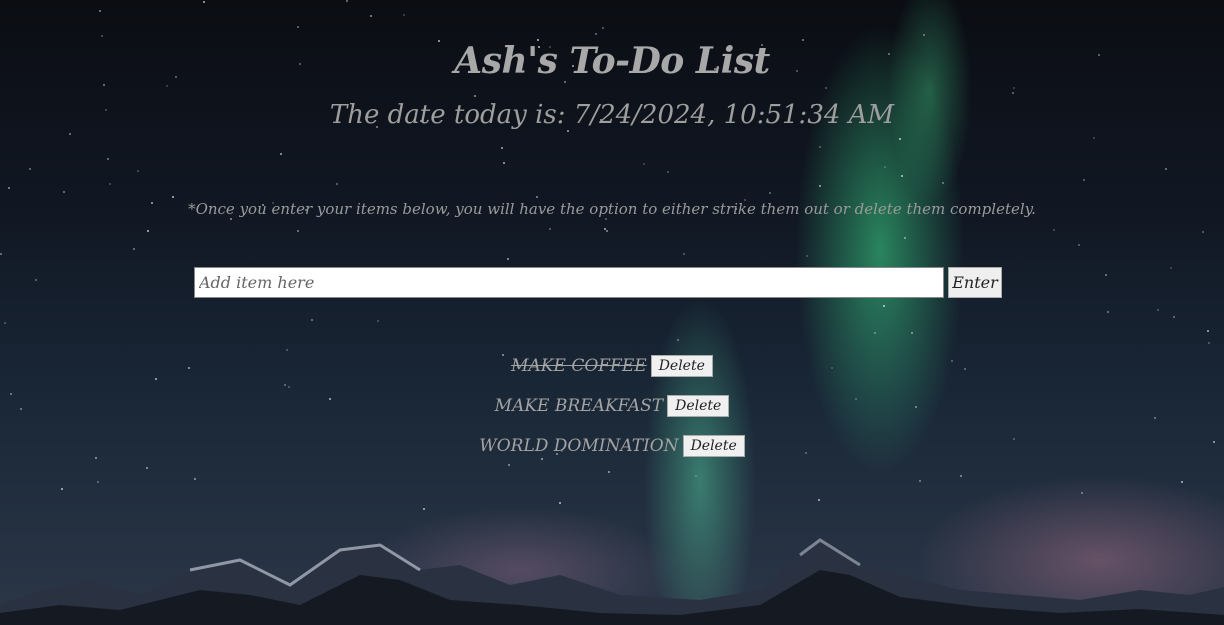 This screenshot has height=625, width=1224. I want to click on add-item-form: Enter, so click(598, 282).